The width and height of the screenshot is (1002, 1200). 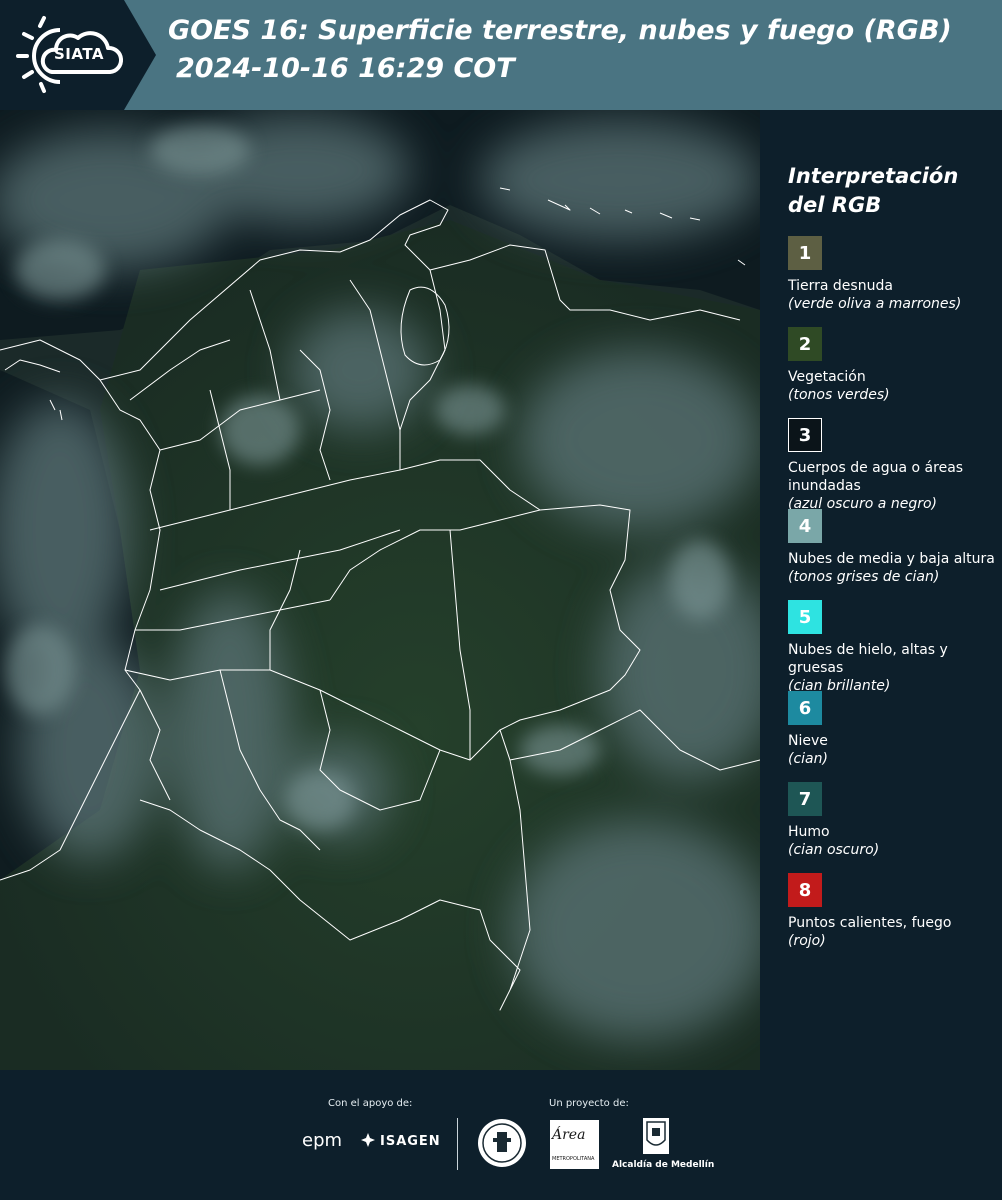 I want to click on legend-label: Tierra desnuda, so click(x=840, y=286).